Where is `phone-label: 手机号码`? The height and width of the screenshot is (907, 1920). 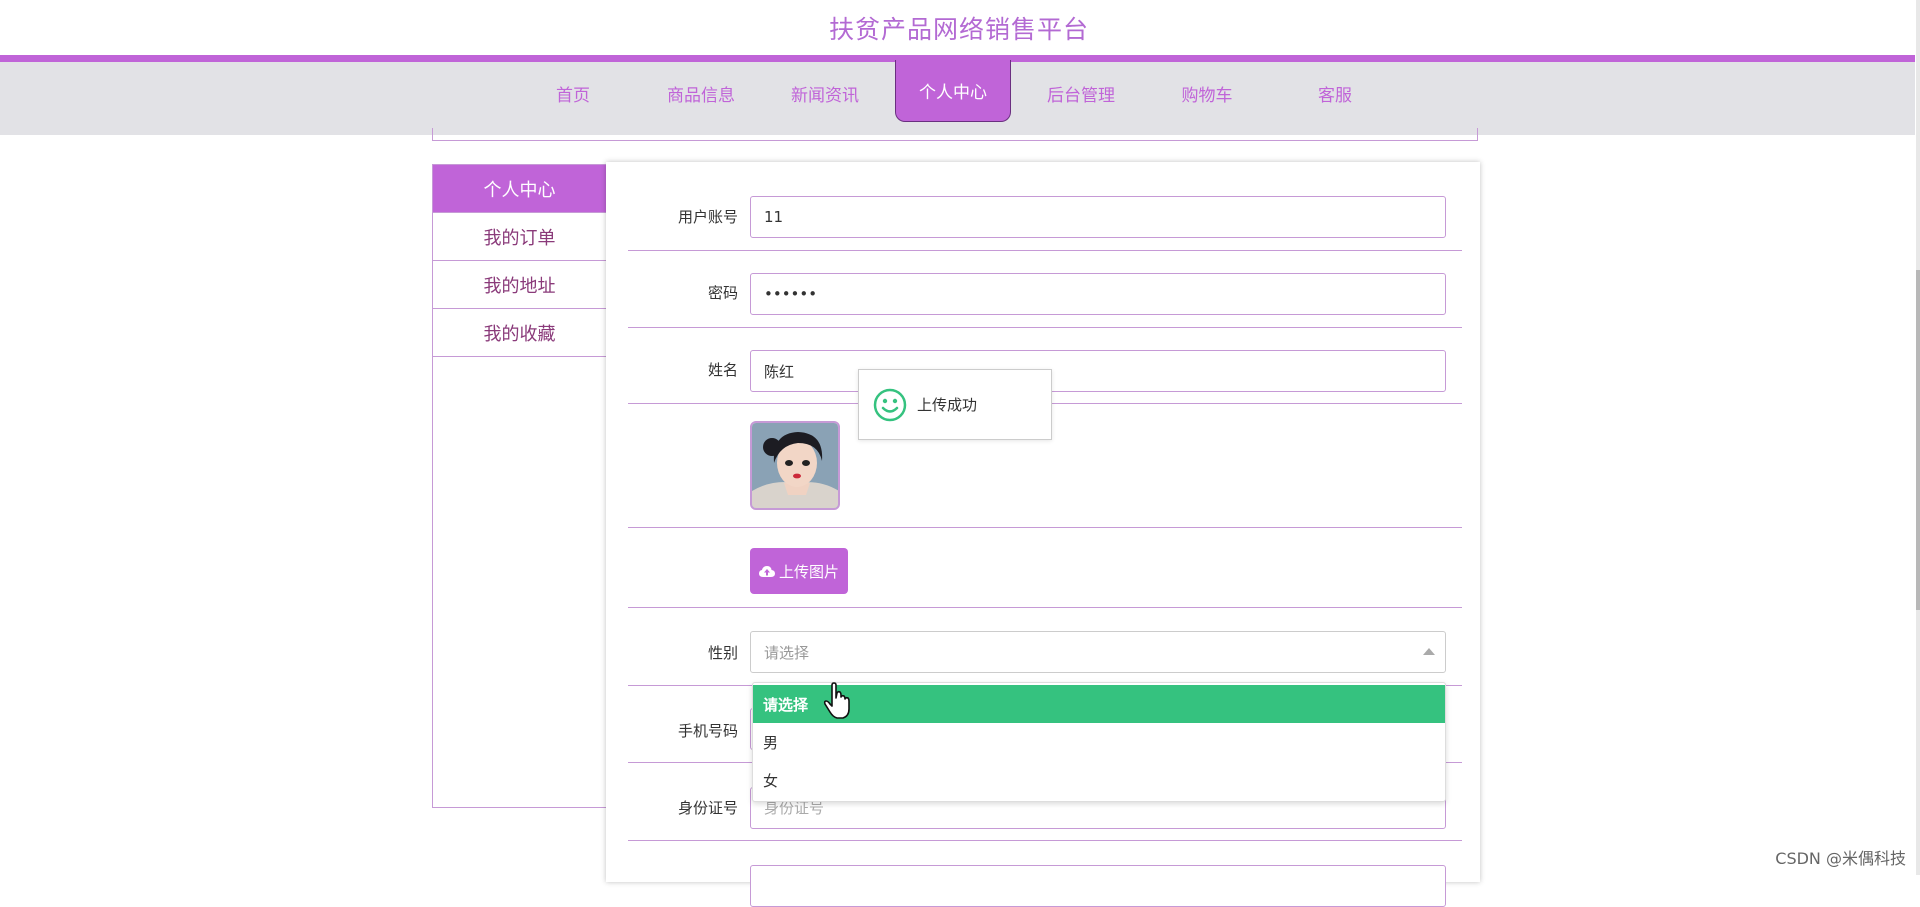 phone-label: 手机号码 is located at coordinates (707, 731).